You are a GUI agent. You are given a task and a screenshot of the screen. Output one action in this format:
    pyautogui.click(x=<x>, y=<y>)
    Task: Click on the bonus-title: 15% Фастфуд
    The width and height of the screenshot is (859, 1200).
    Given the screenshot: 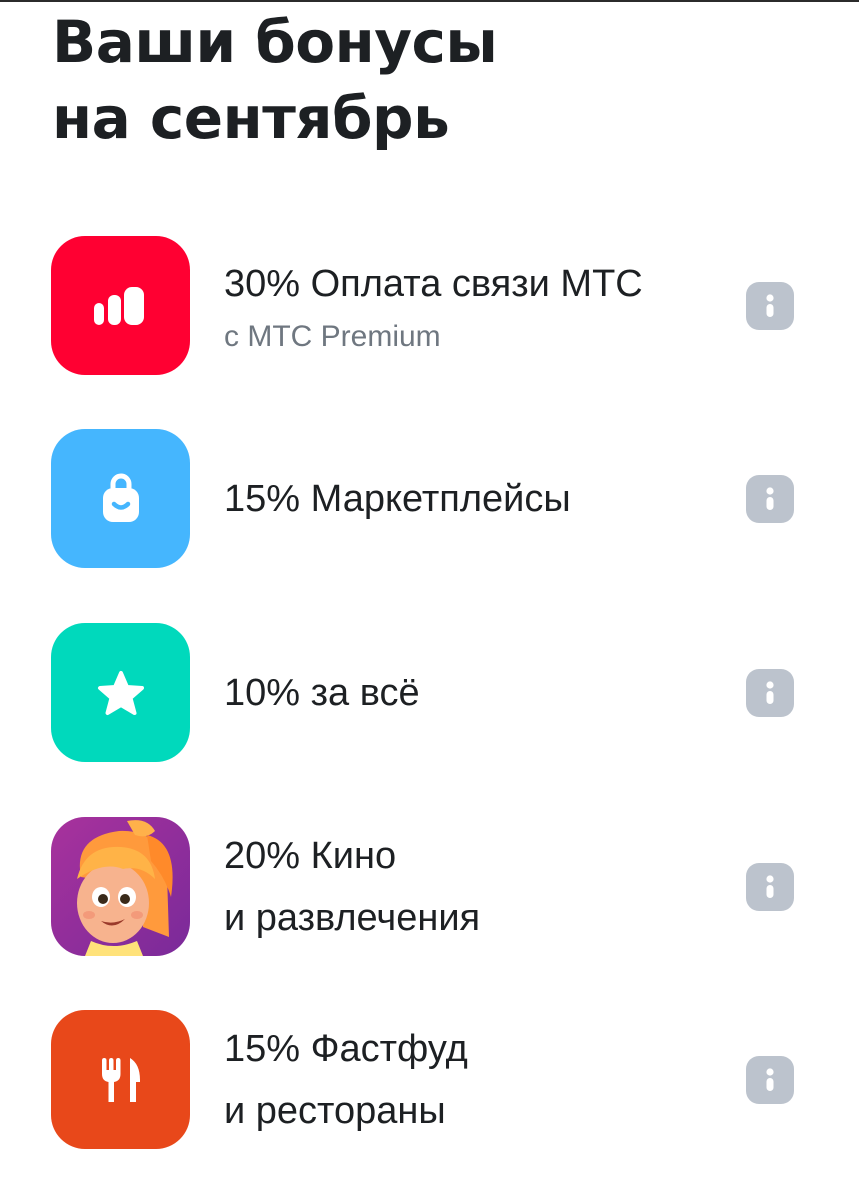 What is the action you would take?
    pyautogui.click(x=346, y=1048)
    